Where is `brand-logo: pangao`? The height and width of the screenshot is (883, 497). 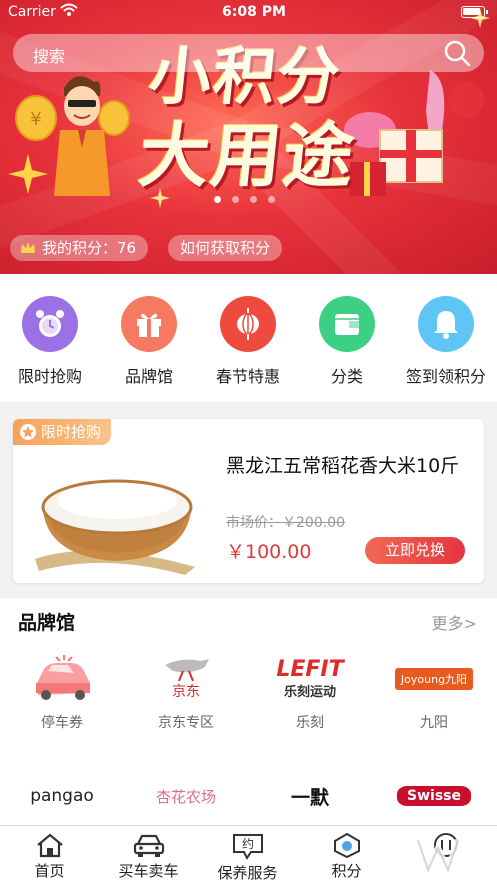
brand-logo: pangao is located at coordinates (62, 796).